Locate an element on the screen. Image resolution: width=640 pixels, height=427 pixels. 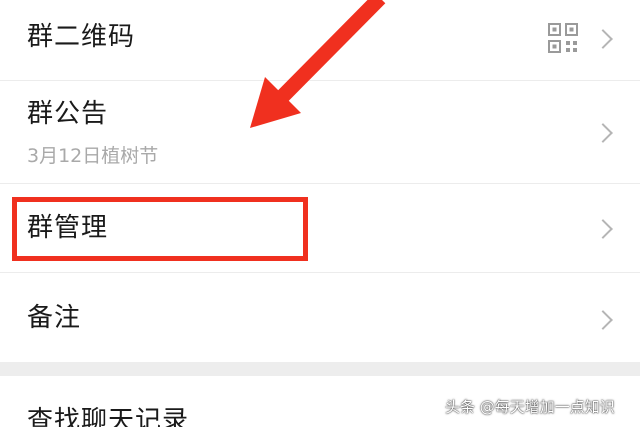
remark-label: 备注 is located at coordinates (54, 318).